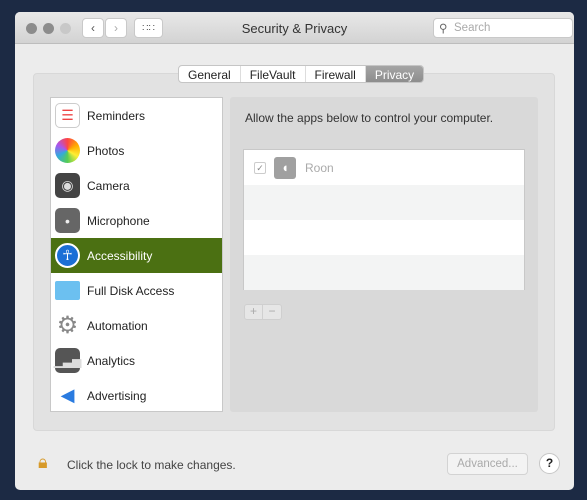 This screenshot has height=500, width=587. What do you see at coordinates (285, 167) in the screenshot?
I see `roon-app-icon: ◖` at bounding box center [285, 167].